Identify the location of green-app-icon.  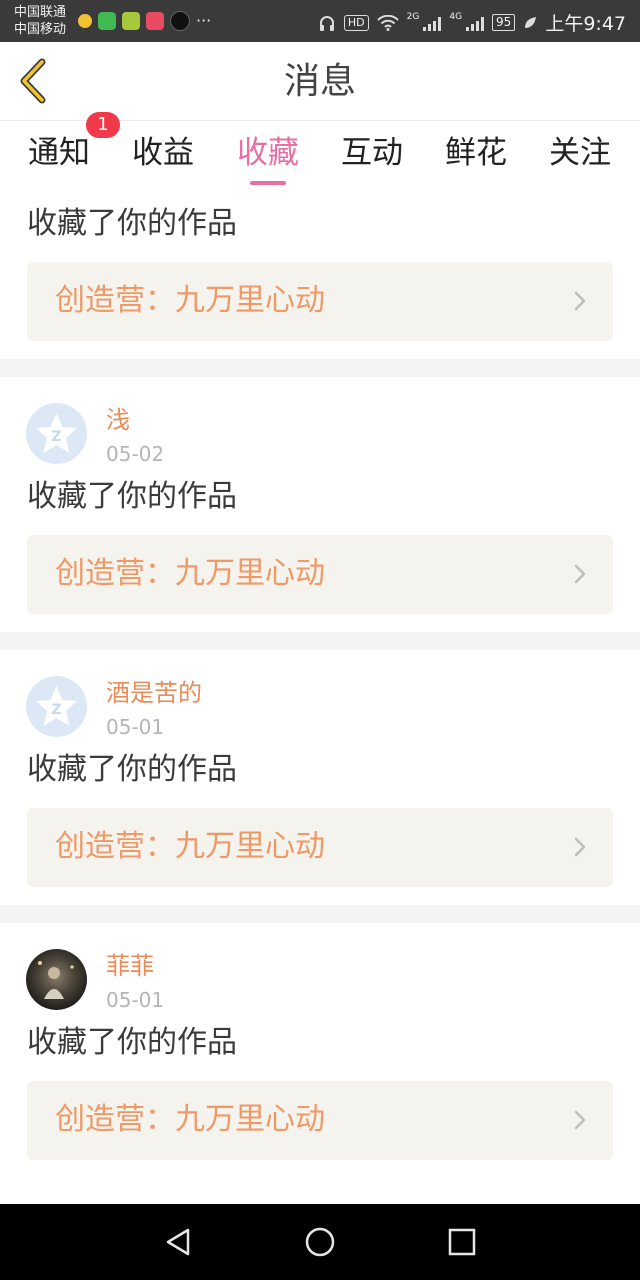
(131, 21).